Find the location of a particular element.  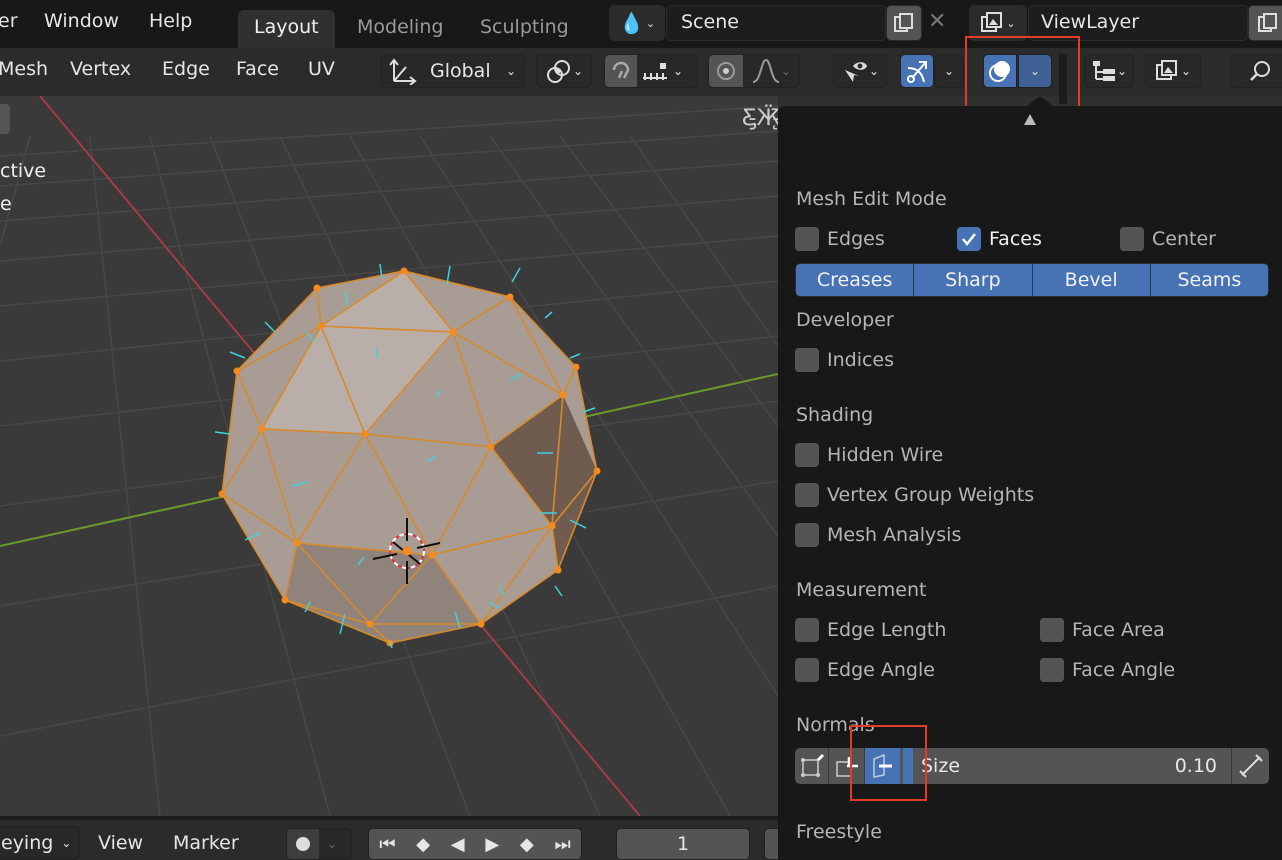

arrows-diagonal-icon is located at coordinates (1250, 766).